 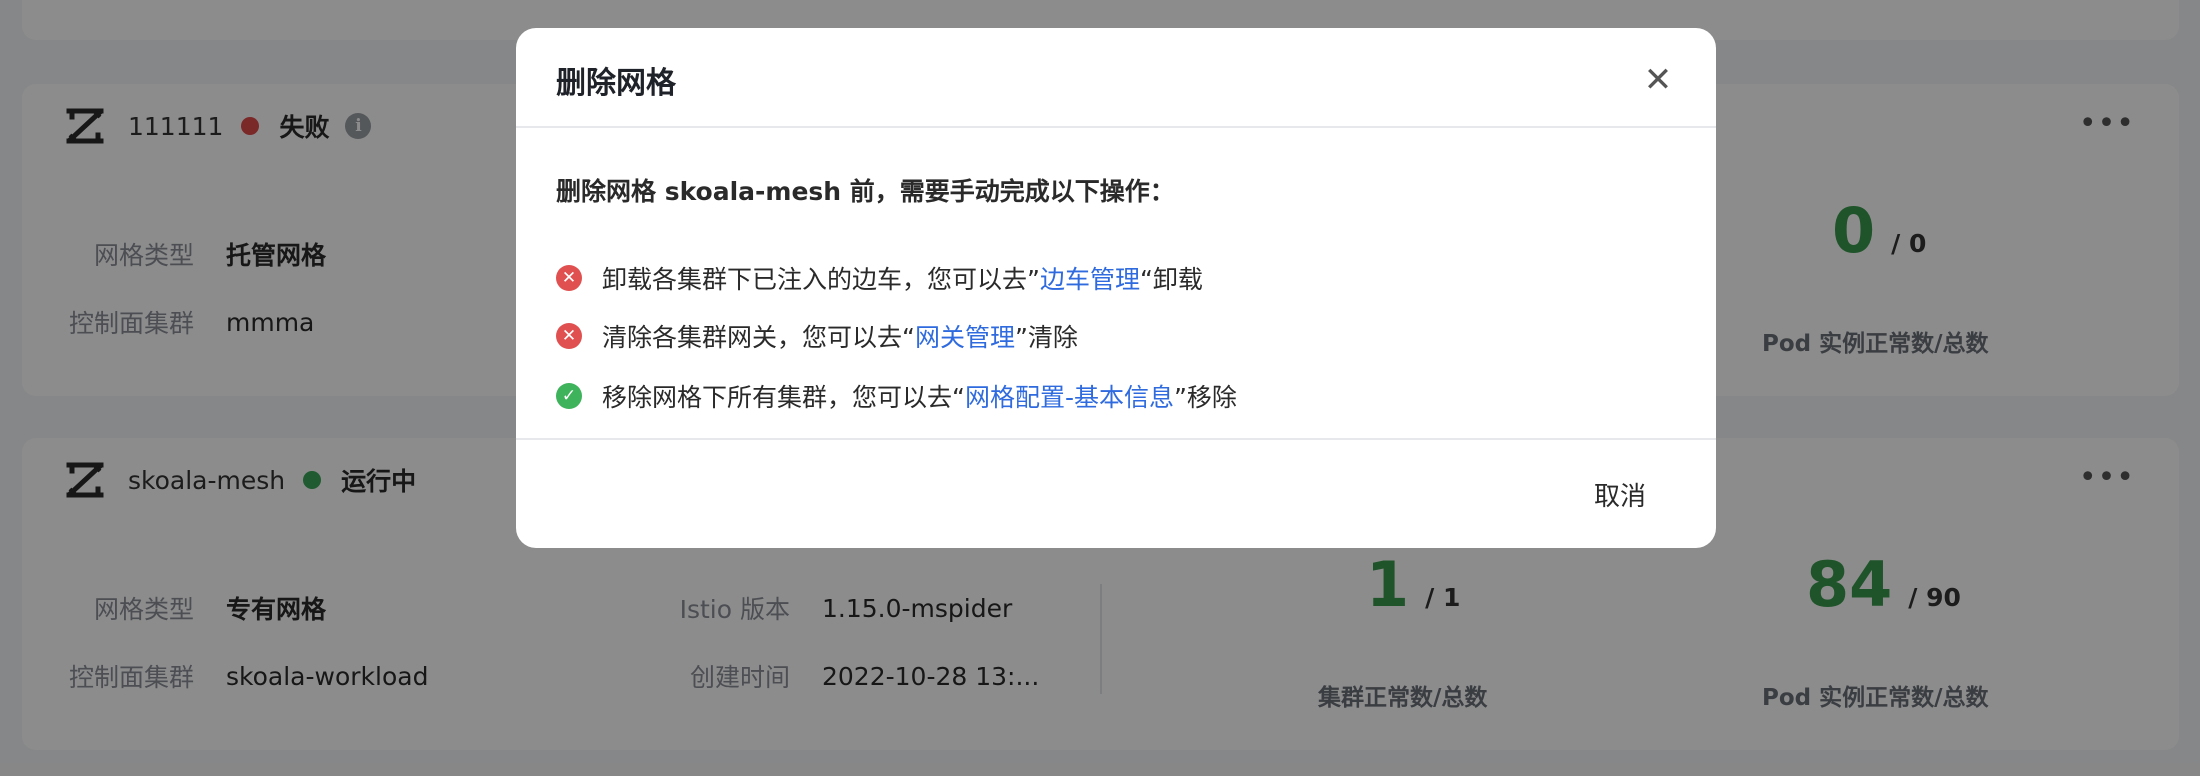 I want to click on step-item: ✕ 清除各集群网关，您可以去“ 网关管理 ”清除, so click(x=817, y=336).